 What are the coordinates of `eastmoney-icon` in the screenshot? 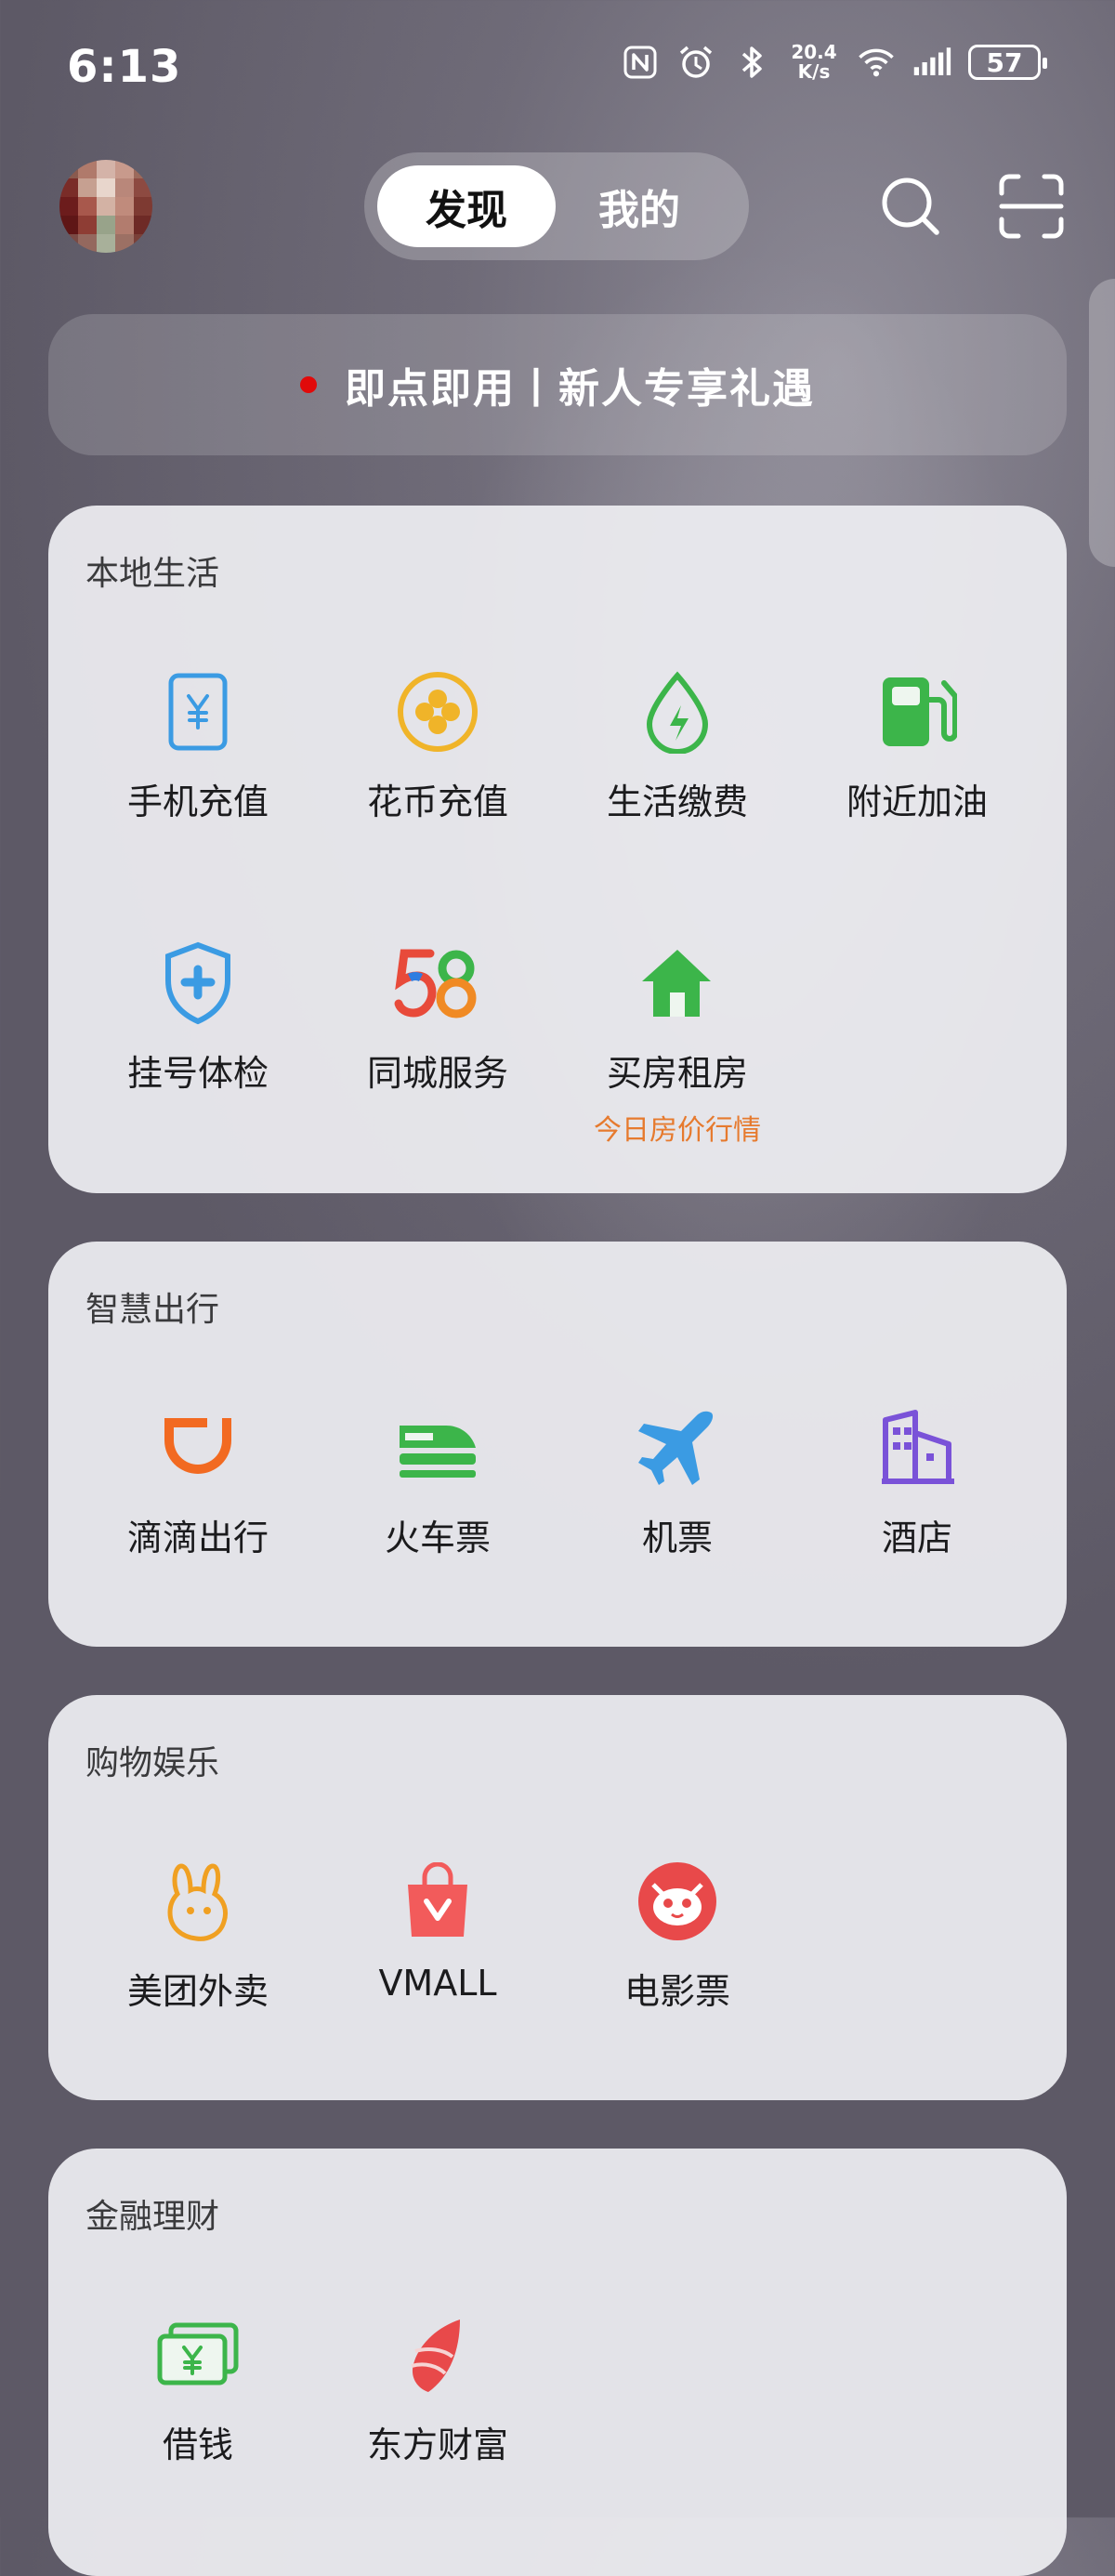 It's located at (437, 2355).